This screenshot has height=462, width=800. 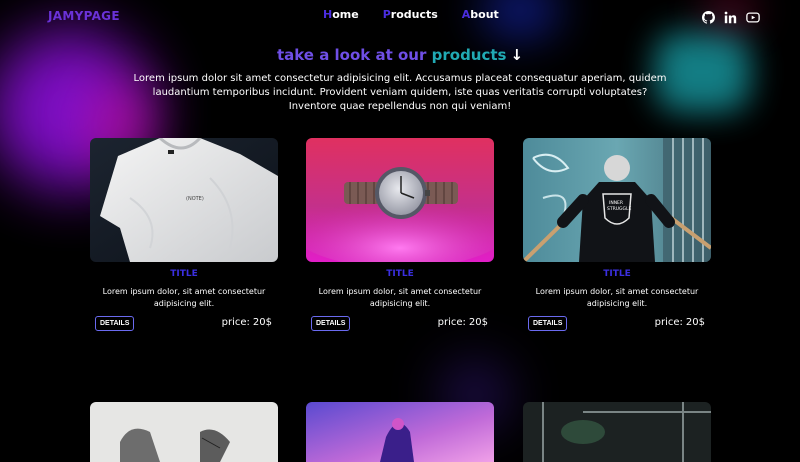 What do you see at coordinates (619, 209) in the screenshot?
I see `svg-text: STRUGGLE` at bounding box center [619, 209].